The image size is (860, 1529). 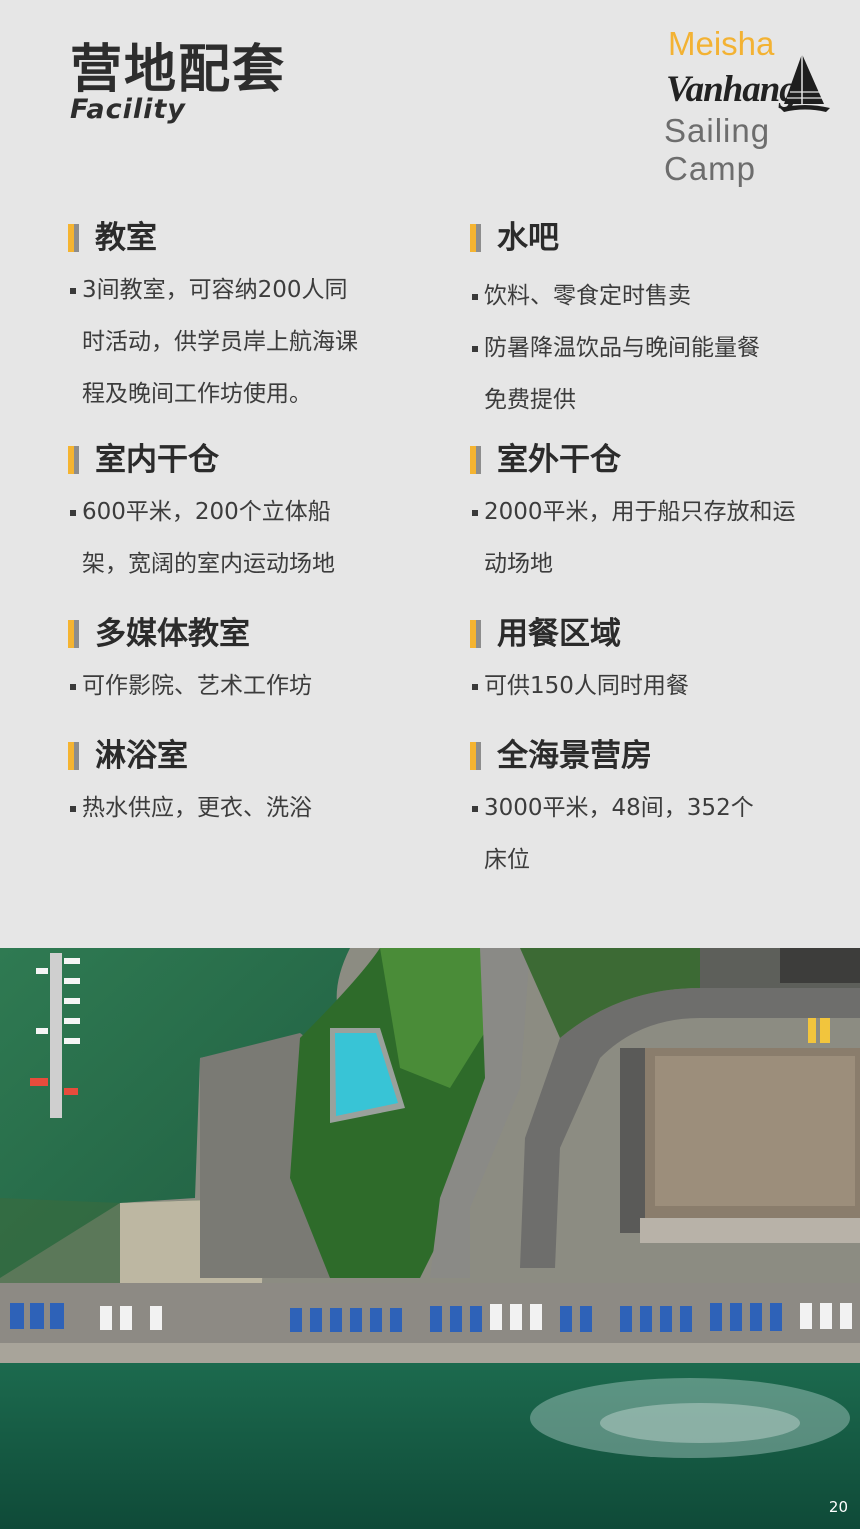 I want to click on logo-text-camp: Camp, so click(x=710, y=168).